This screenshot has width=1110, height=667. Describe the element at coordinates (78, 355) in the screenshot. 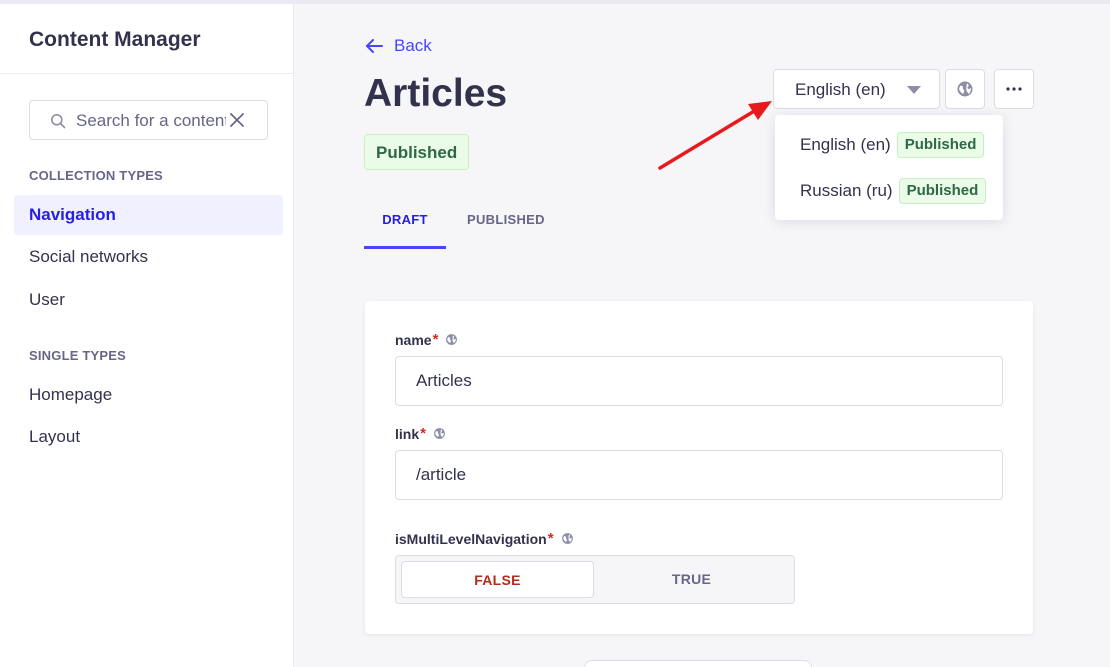

I see `section-label-single-types: SINGLE TYPES` at that location.